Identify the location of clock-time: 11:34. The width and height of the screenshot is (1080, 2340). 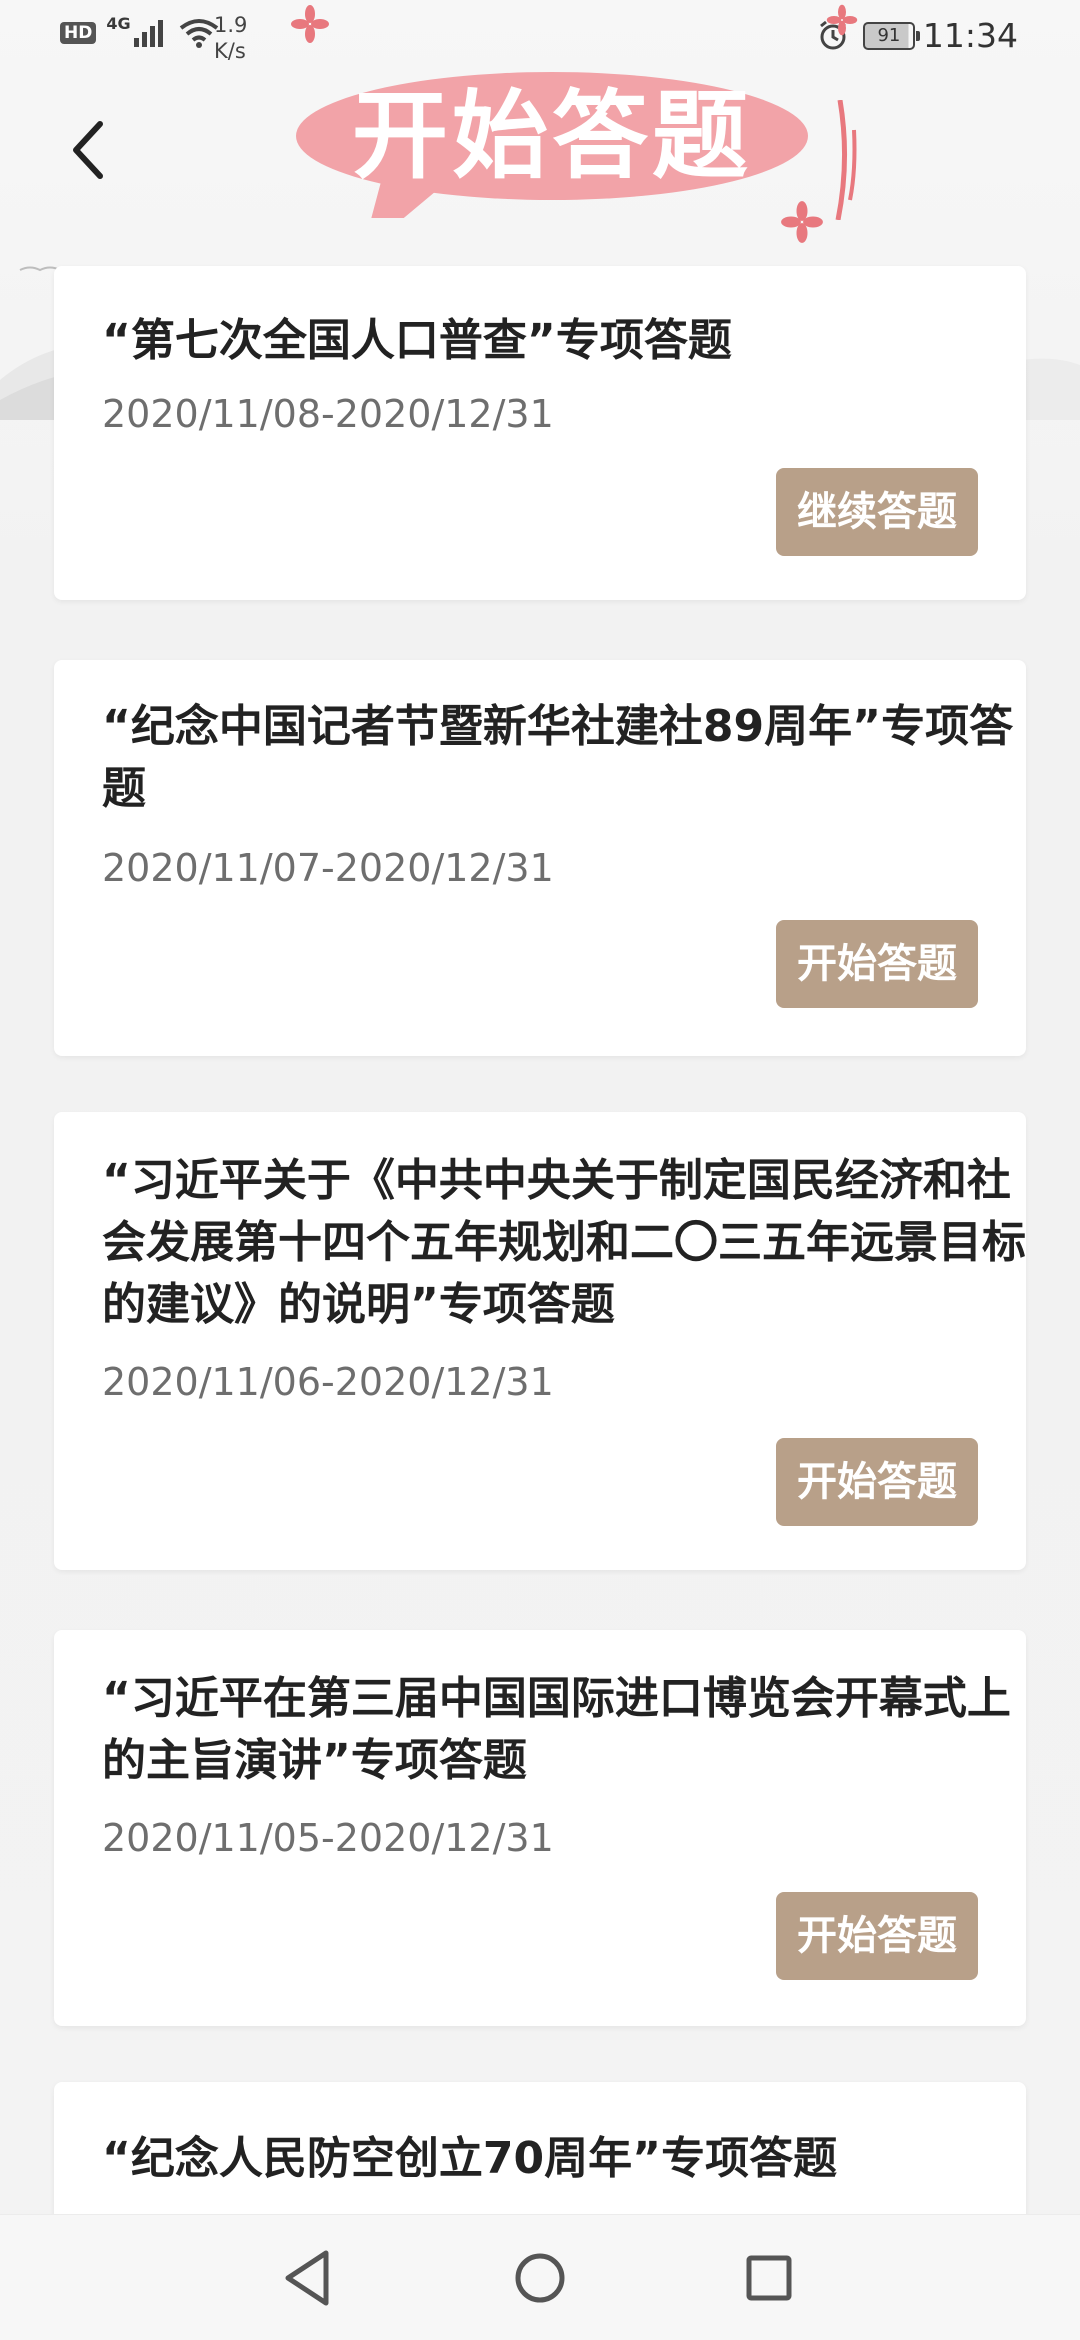
(970, 35).